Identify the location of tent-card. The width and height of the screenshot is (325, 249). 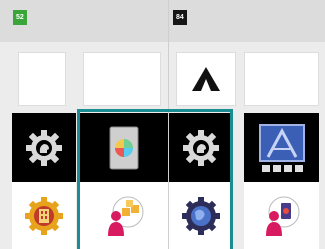
(206, 79).